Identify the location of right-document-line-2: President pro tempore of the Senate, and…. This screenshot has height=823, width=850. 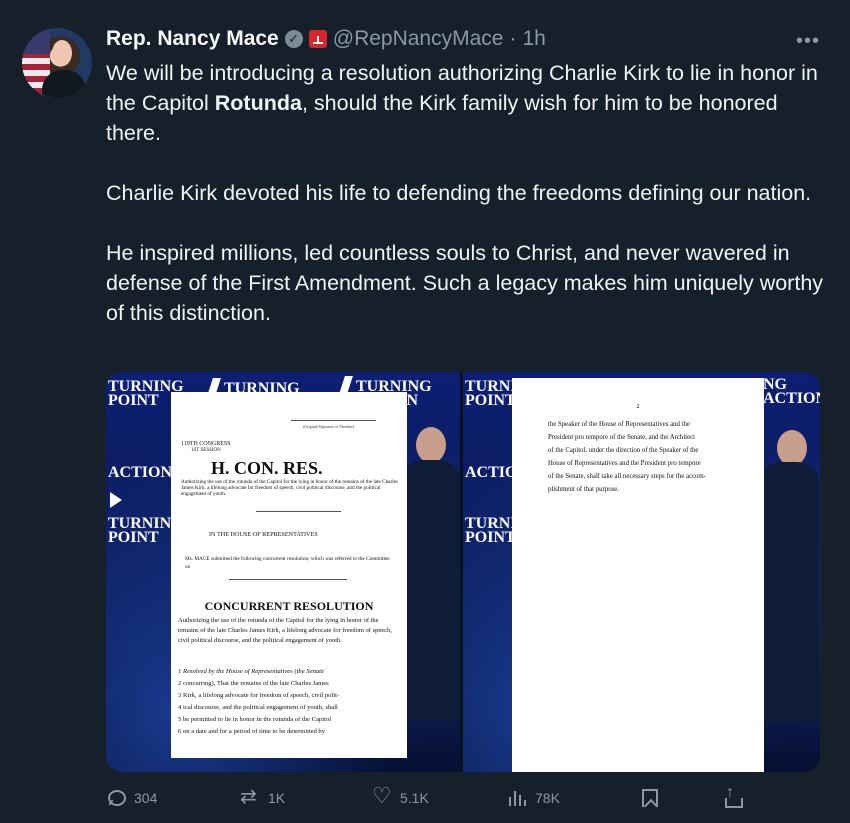
(622, 437).